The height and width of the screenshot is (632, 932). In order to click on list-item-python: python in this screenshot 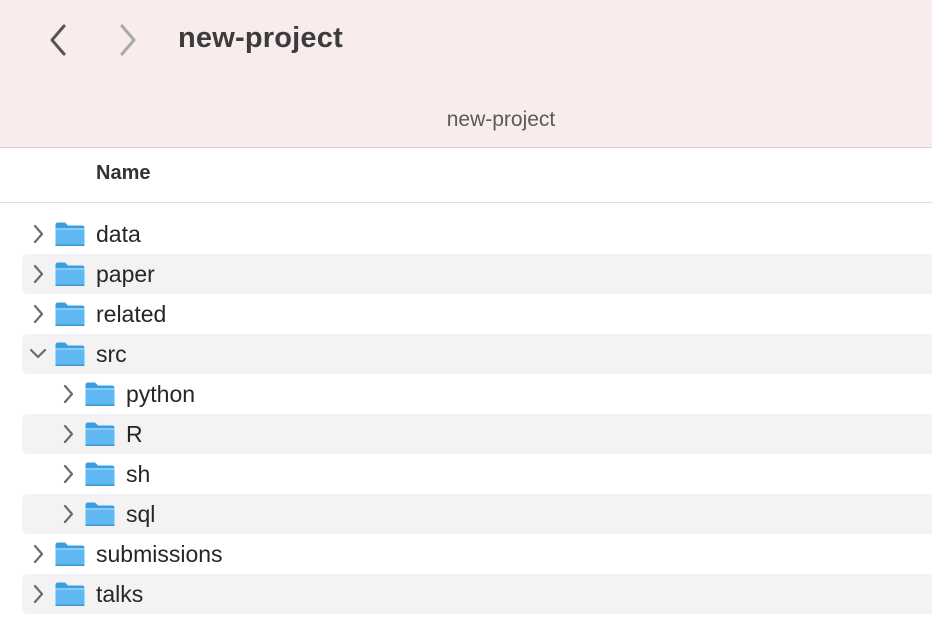, I will do `click(477, 394)`.